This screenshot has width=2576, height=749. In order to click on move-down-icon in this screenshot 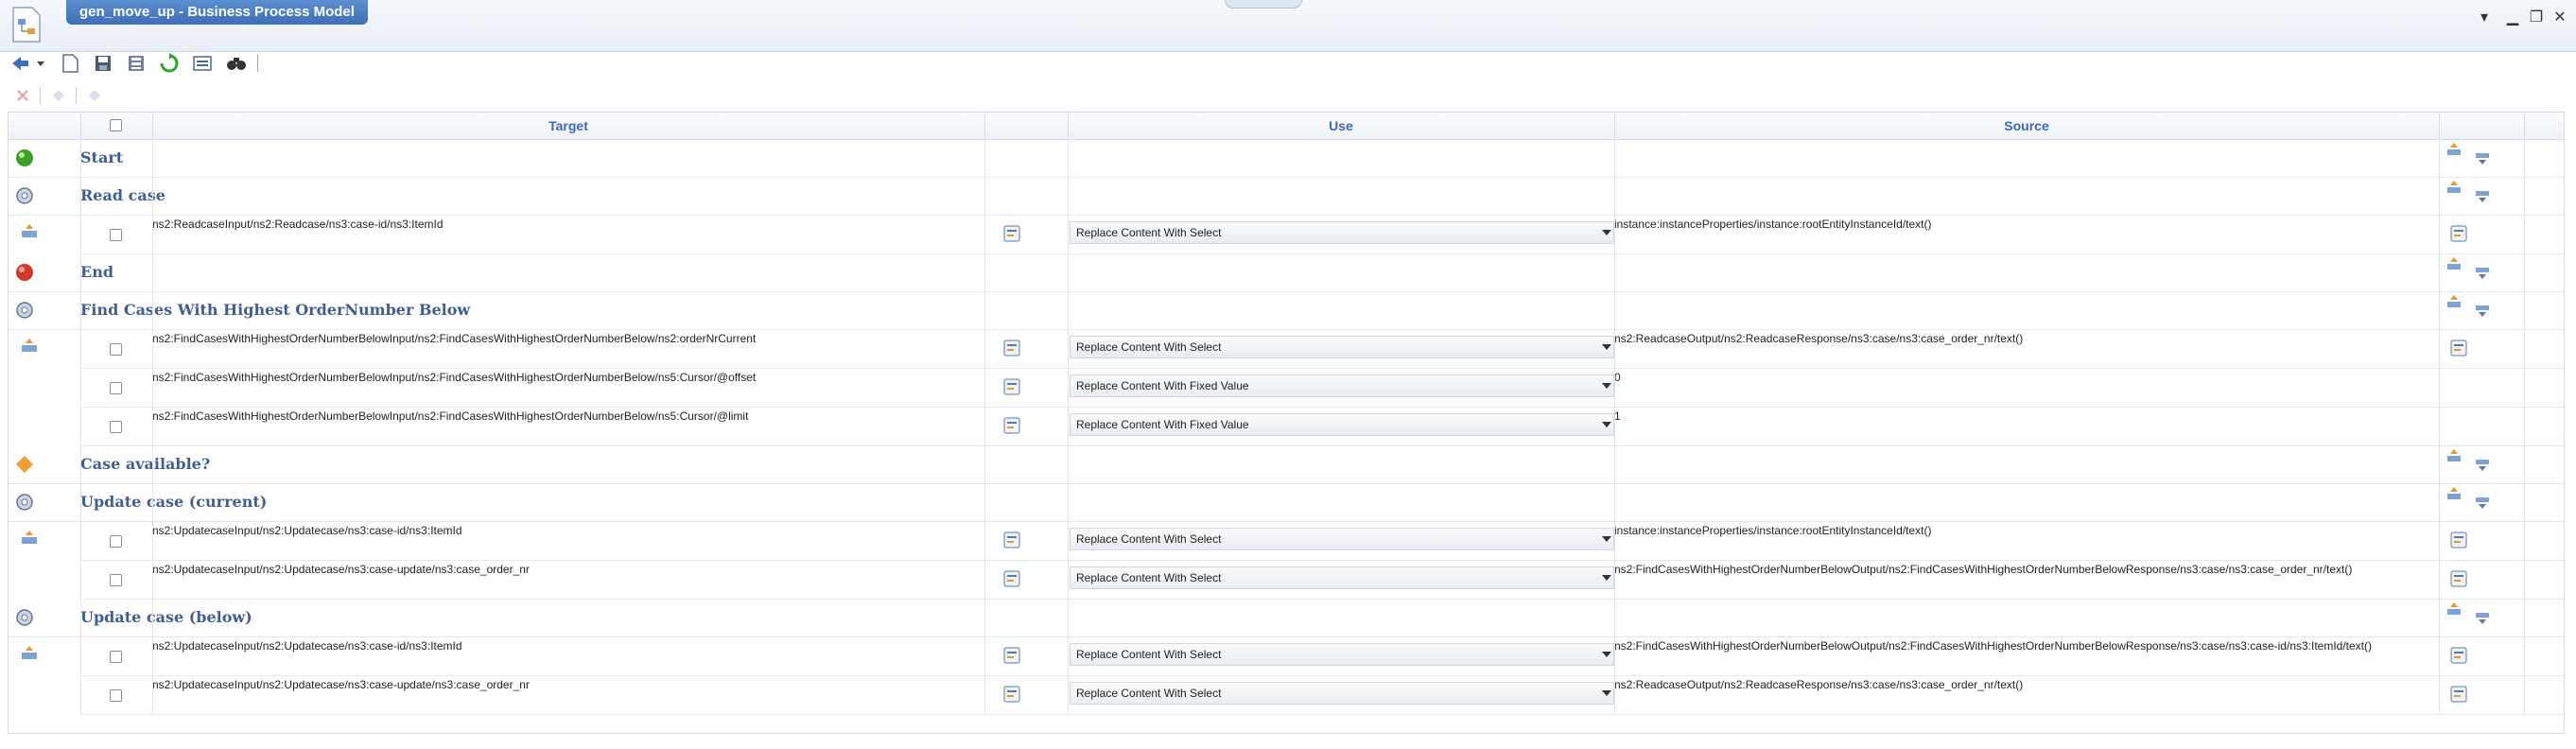, I will do `click(94, 95)`.